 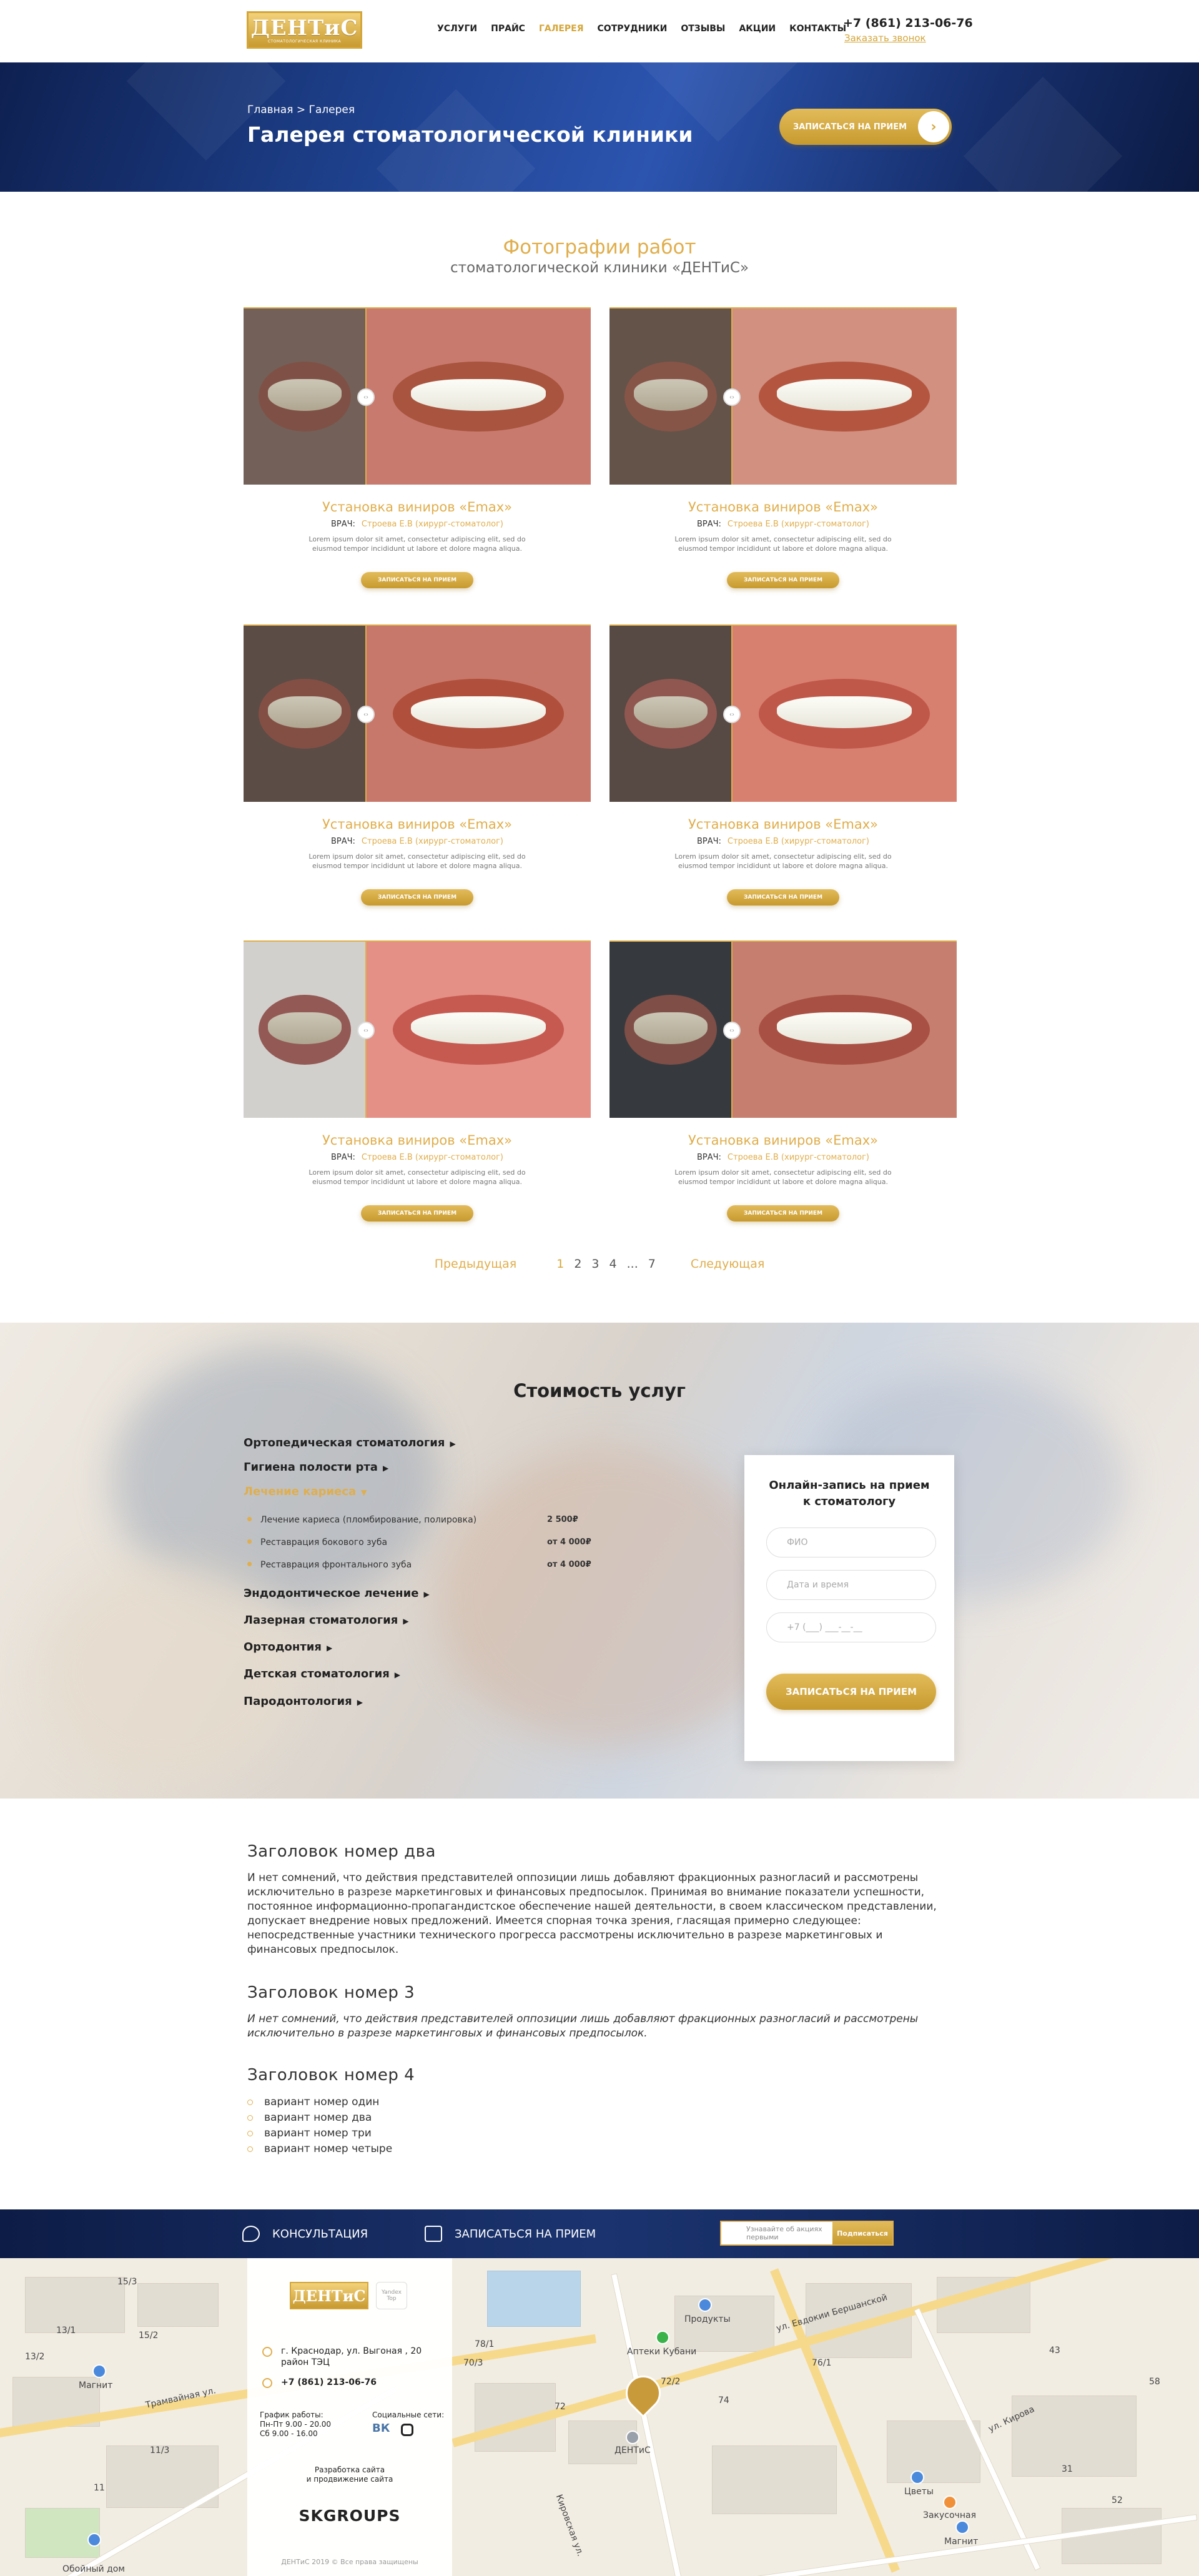 What do you see at coordinates (510, 2234) in the screenshot?
I see `appointment-link: ЗАПИСАТЬСЯ НА ПРИЕМ` at bounding box center [510, 2234].